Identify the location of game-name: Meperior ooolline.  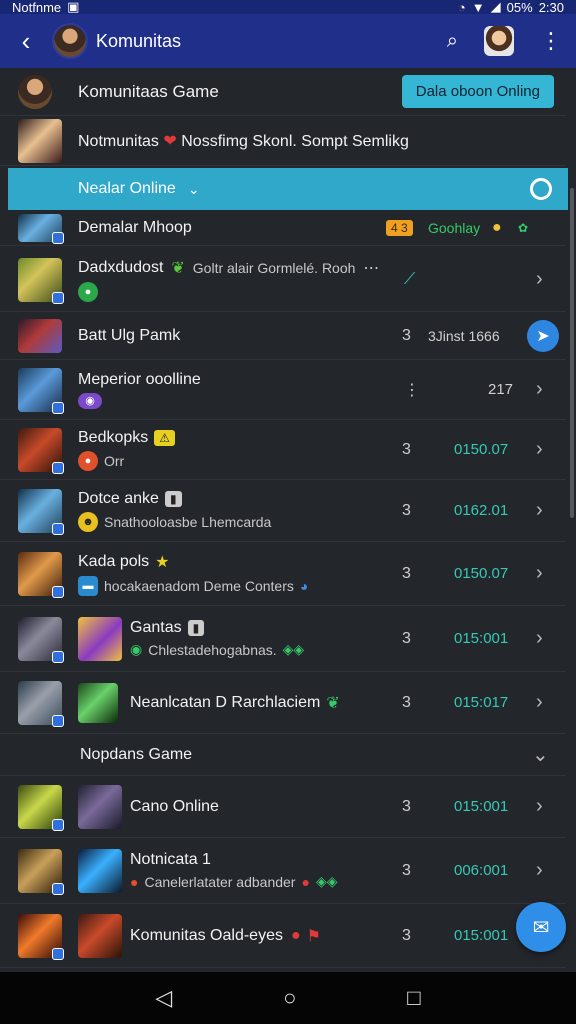
(139, 379).